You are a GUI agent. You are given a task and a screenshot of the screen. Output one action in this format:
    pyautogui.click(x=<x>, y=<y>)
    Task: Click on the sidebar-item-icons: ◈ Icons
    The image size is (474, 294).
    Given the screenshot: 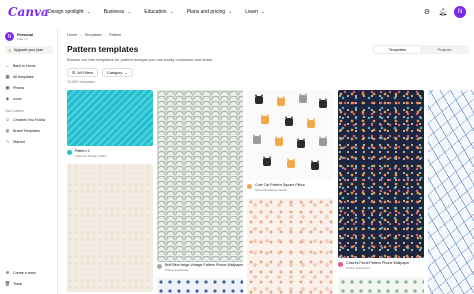 What is the action you would take?
    pyautogui.click(x=30, y=98)
    